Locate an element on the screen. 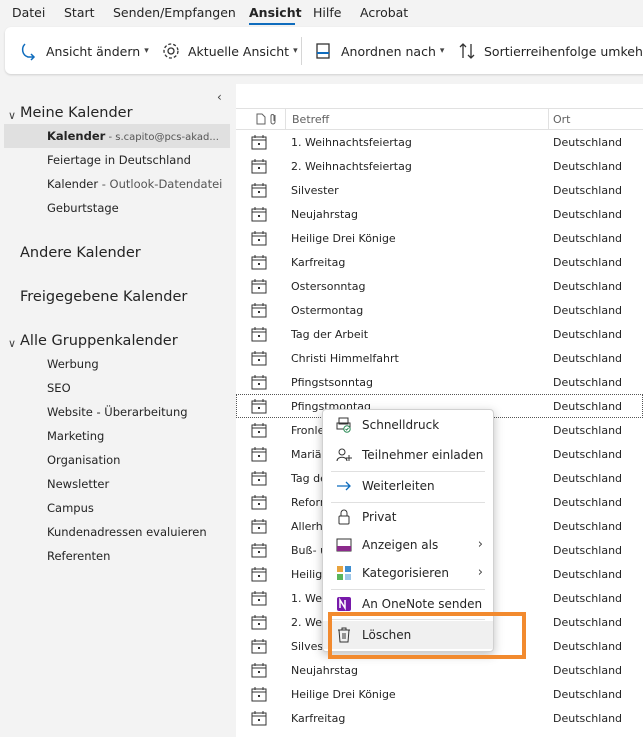  tab-acrobat: Acrobat is located at coordinates (384, 12).